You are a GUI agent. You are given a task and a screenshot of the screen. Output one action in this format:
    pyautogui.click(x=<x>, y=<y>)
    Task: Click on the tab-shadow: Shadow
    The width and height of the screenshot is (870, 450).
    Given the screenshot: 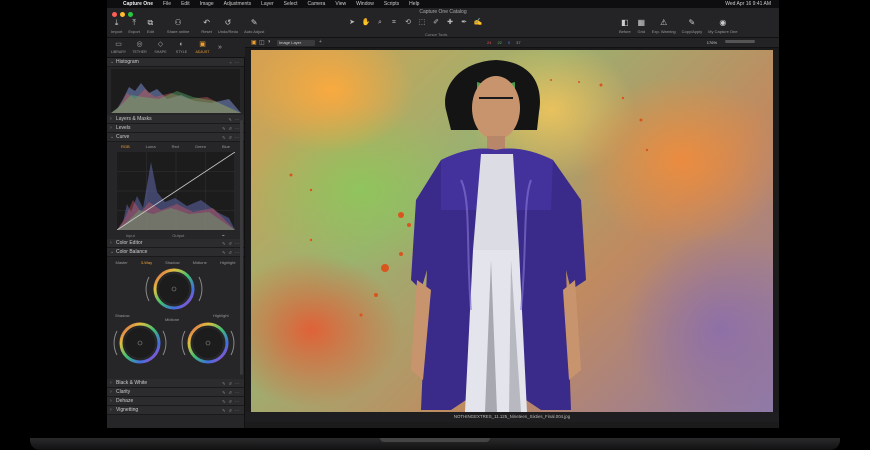 What is the action you would take?
    pyautogui.click(x=172, y=262)
    